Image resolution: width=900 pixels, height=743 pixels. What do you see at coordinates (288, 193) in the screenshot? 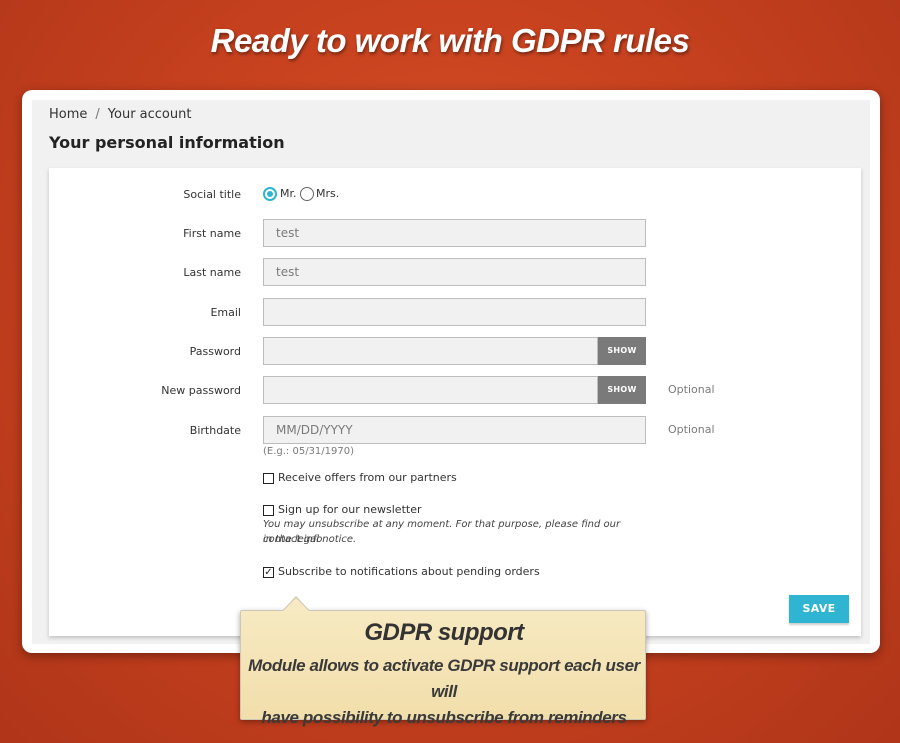
I see `radio-mr-label: Mr.` at bounding box center [288, 193].